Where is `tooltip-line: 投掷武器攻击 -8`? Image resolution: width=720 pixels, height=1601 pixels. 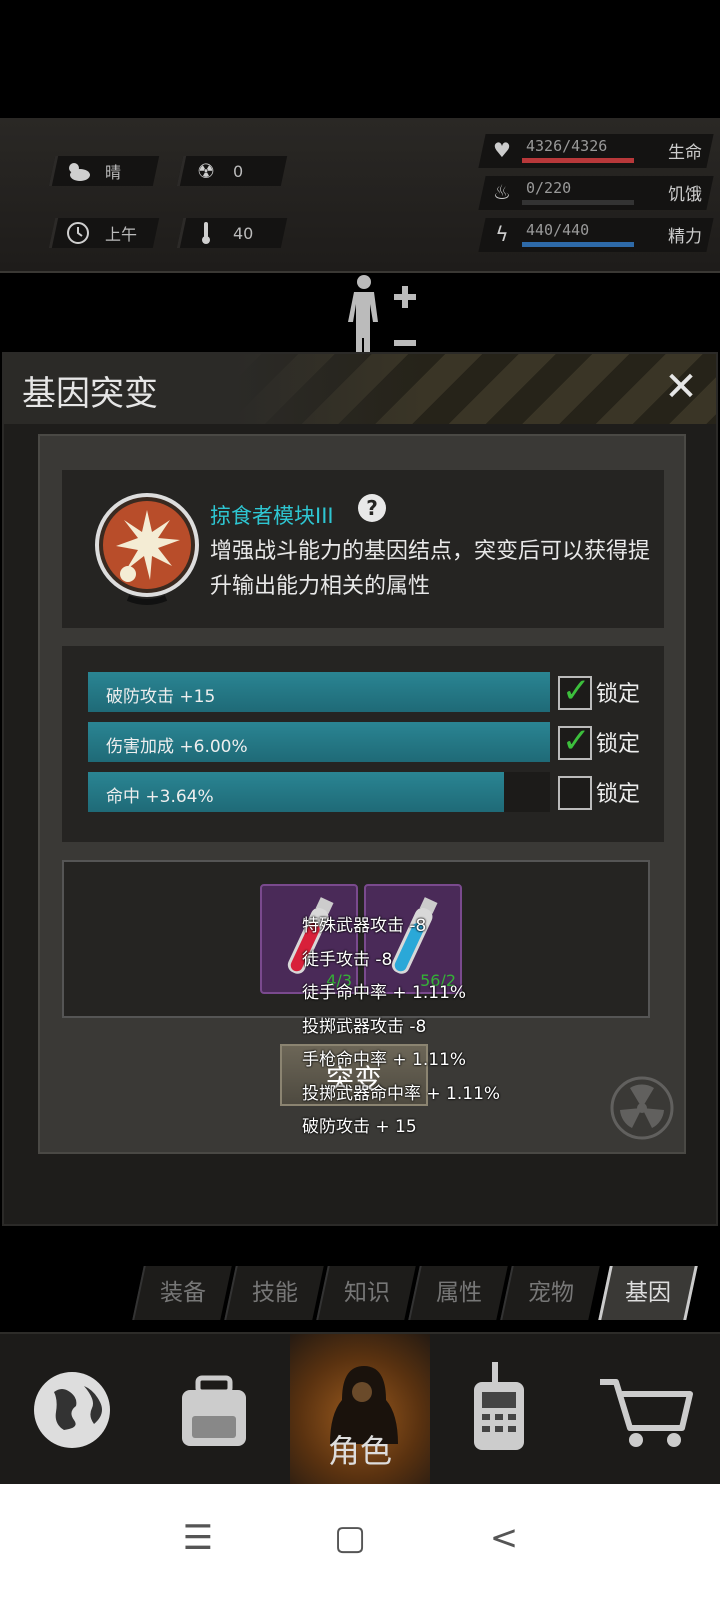
tooltip-line: 投掷武器攻击 -8 is located at coordinates (364, 1026).